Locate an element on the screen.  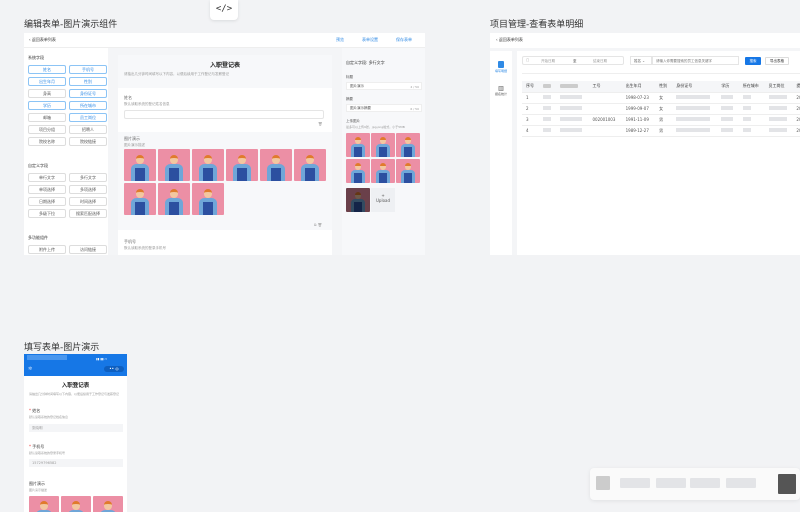
table-row: 21999-09-07女2024 is located at coordinates (661, 109).